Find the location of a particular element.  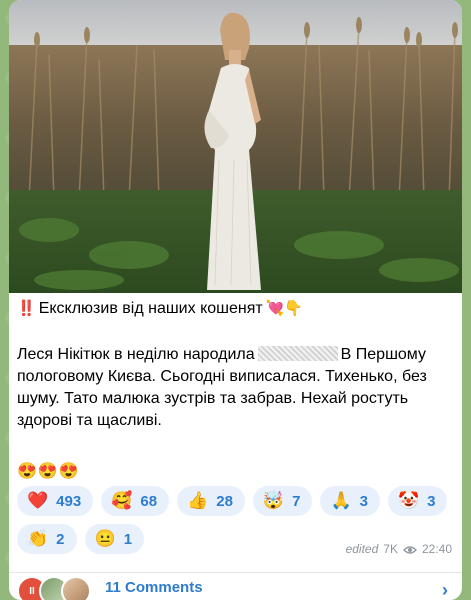

mind-blown-icon: 🤯 is located at coordinates (273, 500).